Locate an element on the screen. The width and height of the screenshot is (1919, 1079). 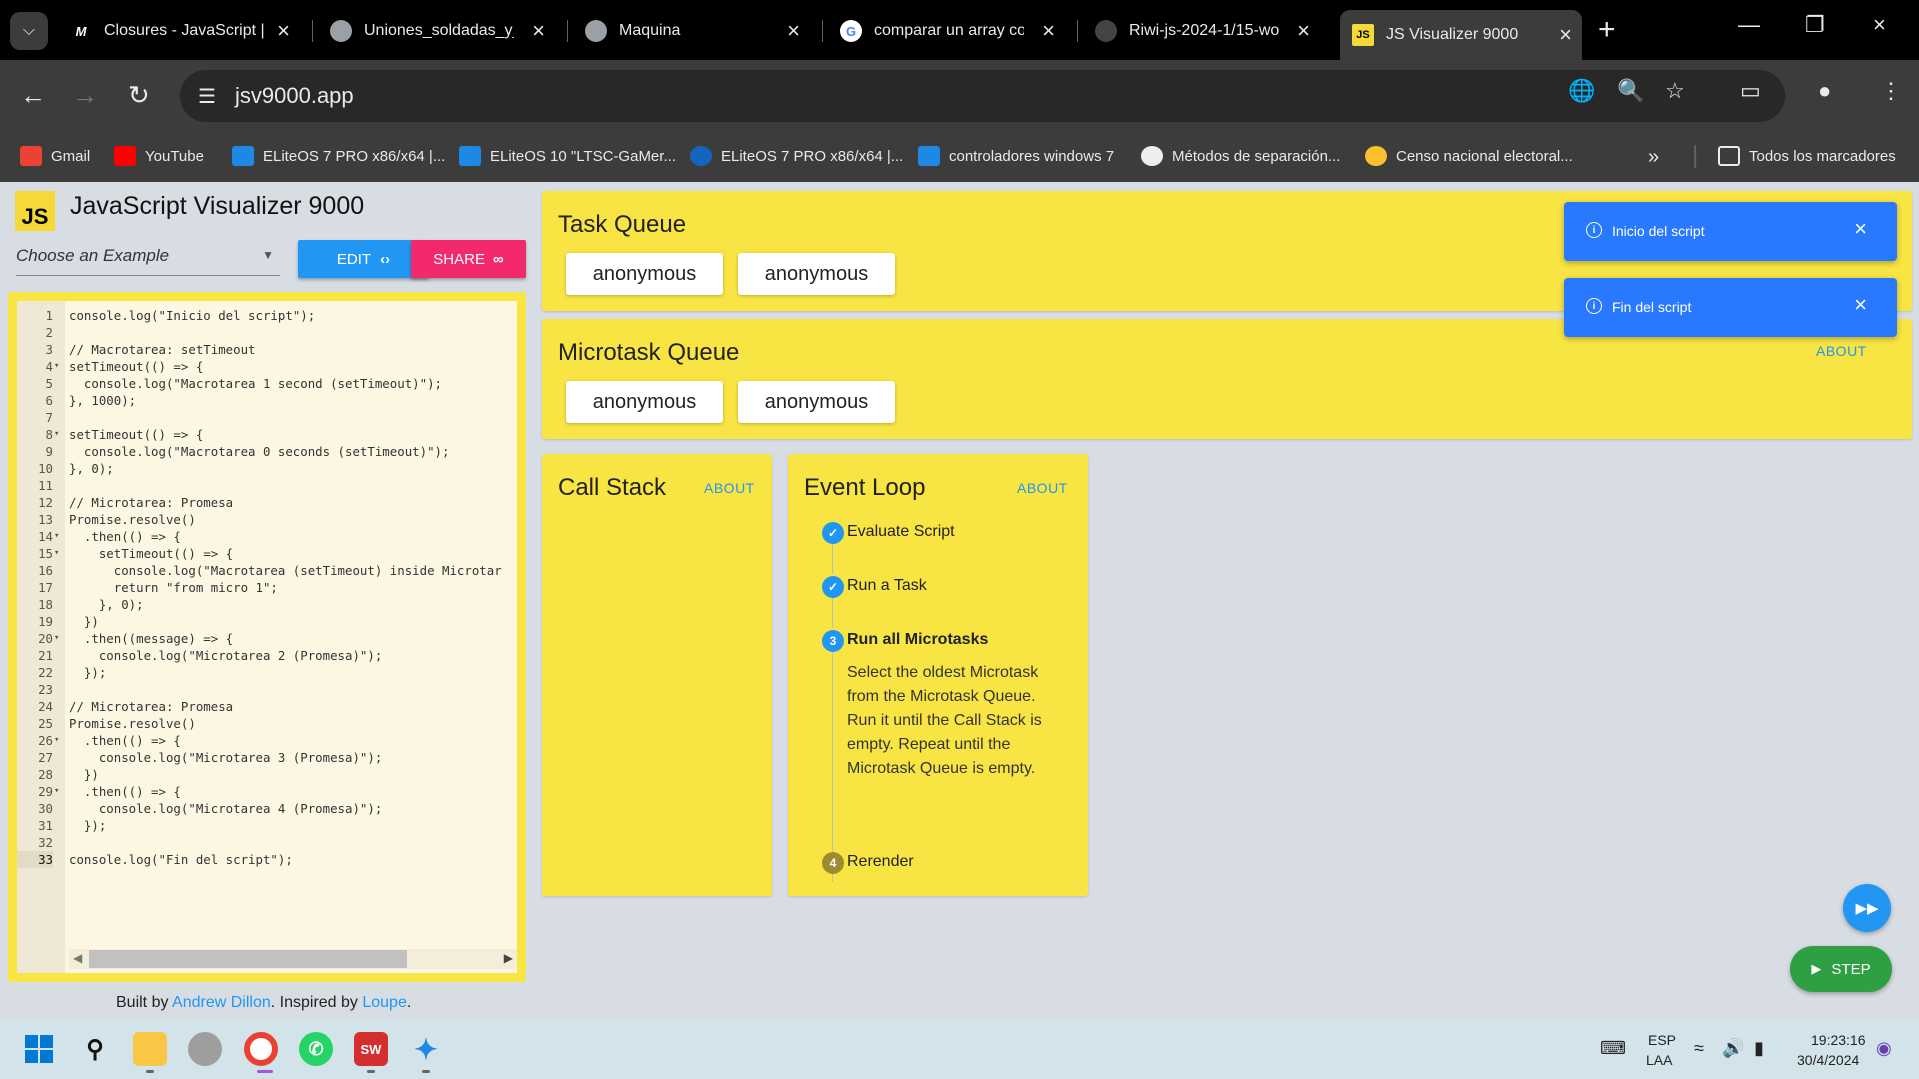
code-line: 10}, 0); is located at coordinates (267, 468).